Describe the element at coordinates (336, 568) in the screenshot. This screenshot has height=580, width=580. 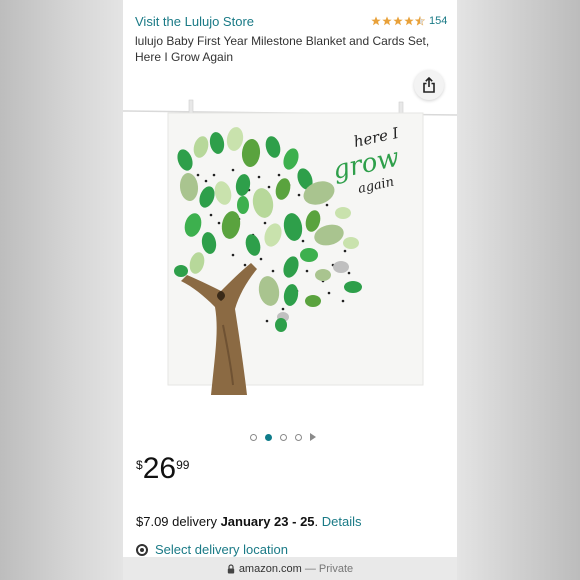
I see `private-mode-label: Private` at that location.